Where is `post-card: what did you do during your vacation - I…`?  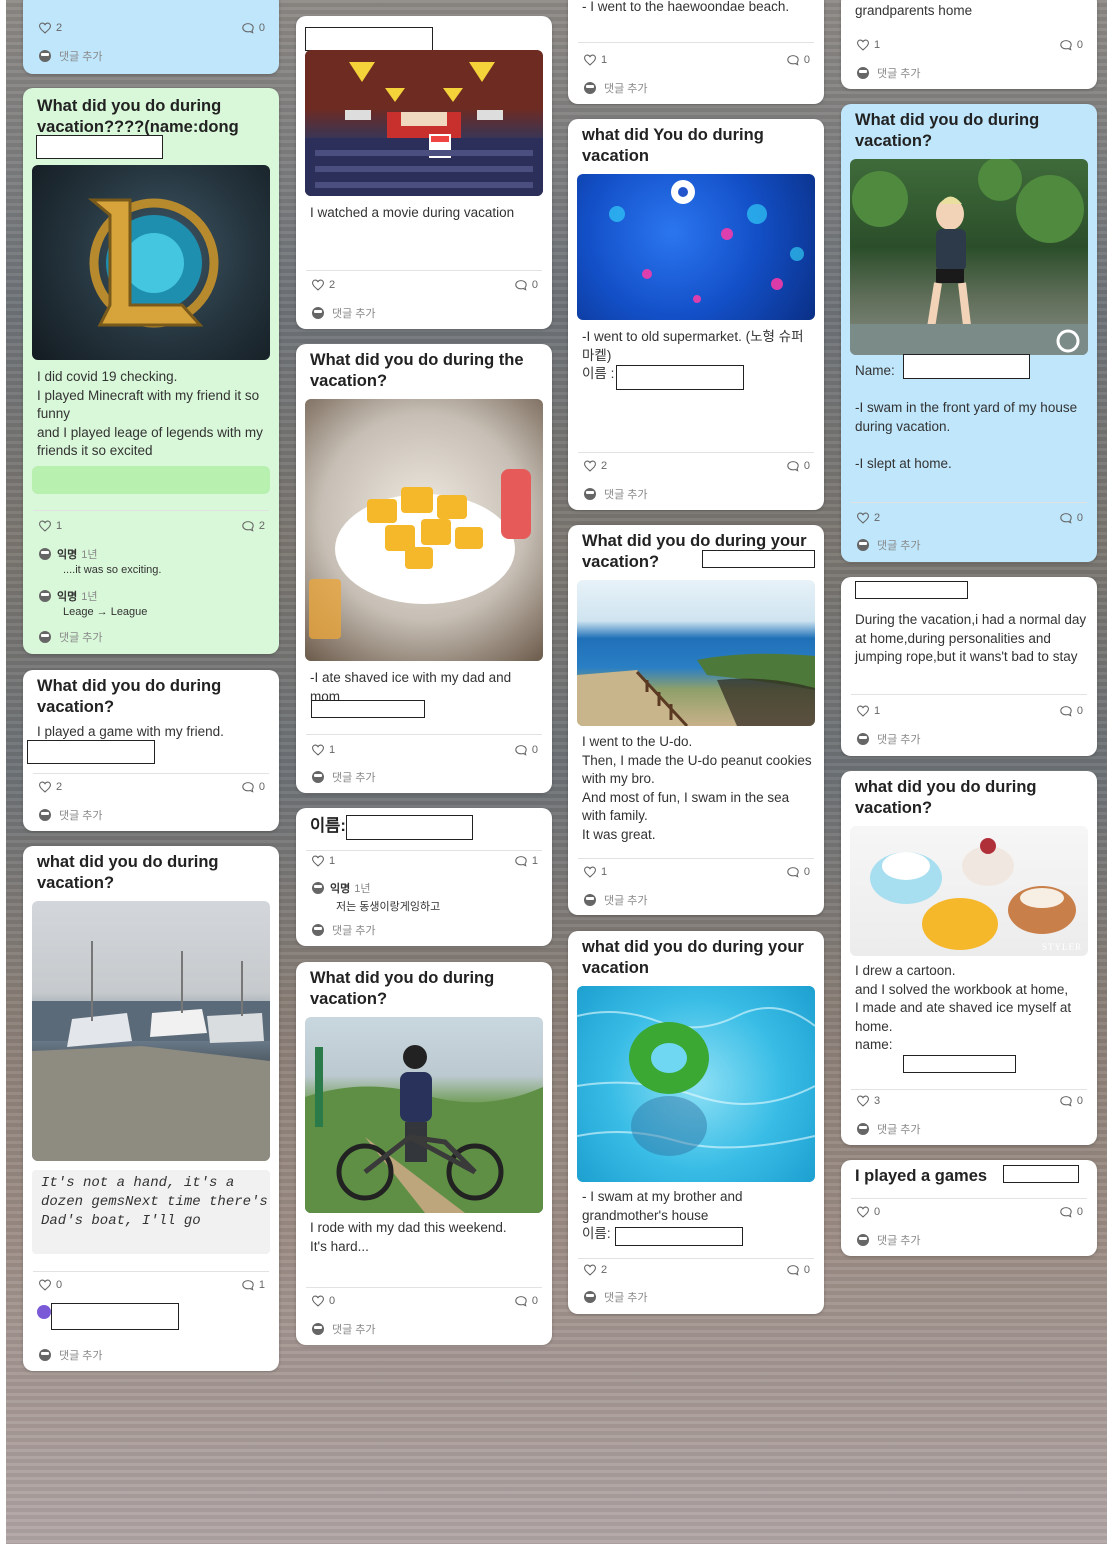 post-card: what did you do during your vacation - I… is located at coordinates (696, 1122).